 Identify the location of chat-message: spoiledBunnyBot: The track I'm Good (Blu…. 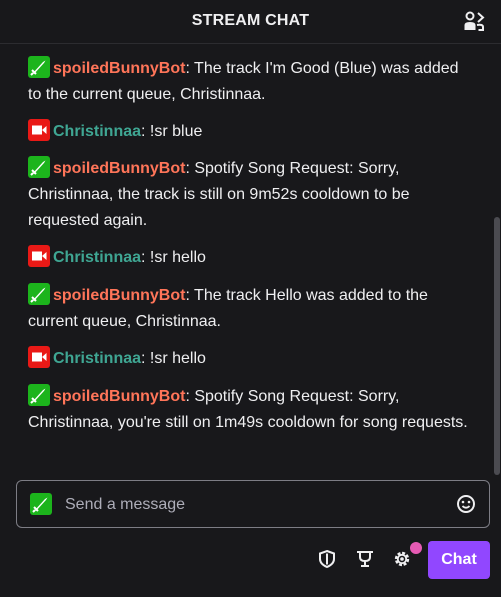
(248, 82).